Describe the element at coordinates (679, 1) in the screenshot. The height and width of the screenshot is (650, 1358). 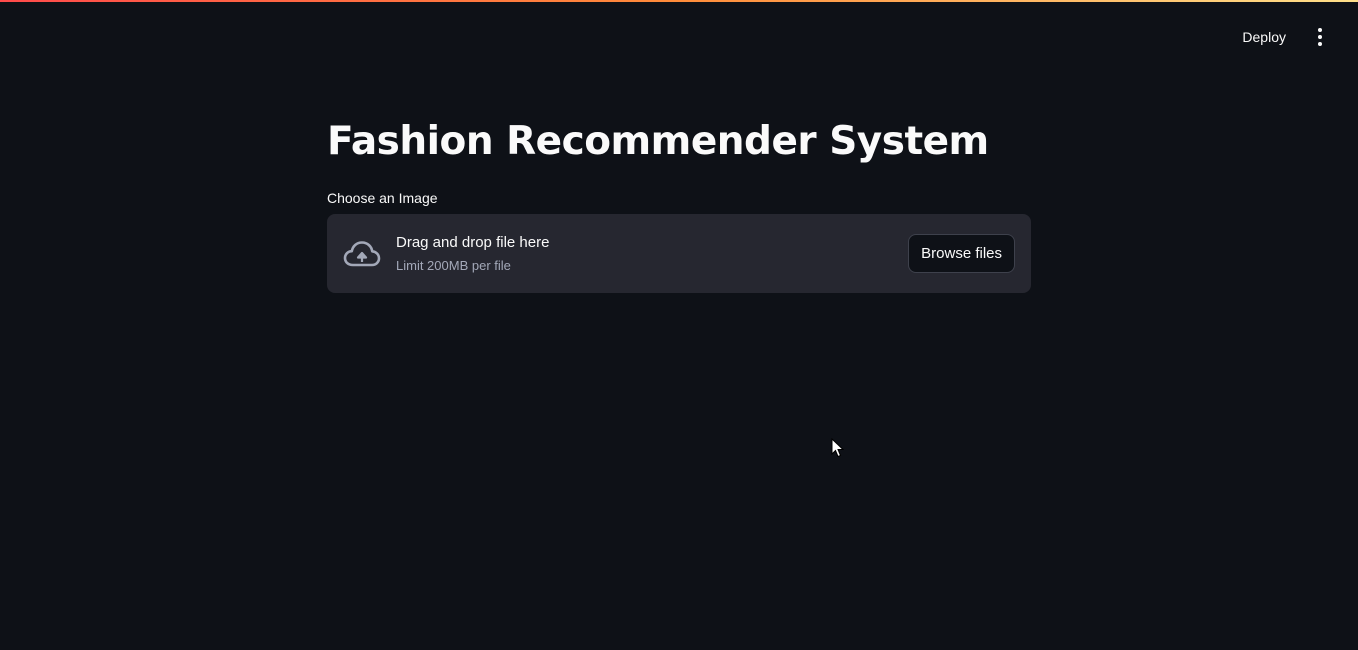
I see `top-decoration-bar` at that location.